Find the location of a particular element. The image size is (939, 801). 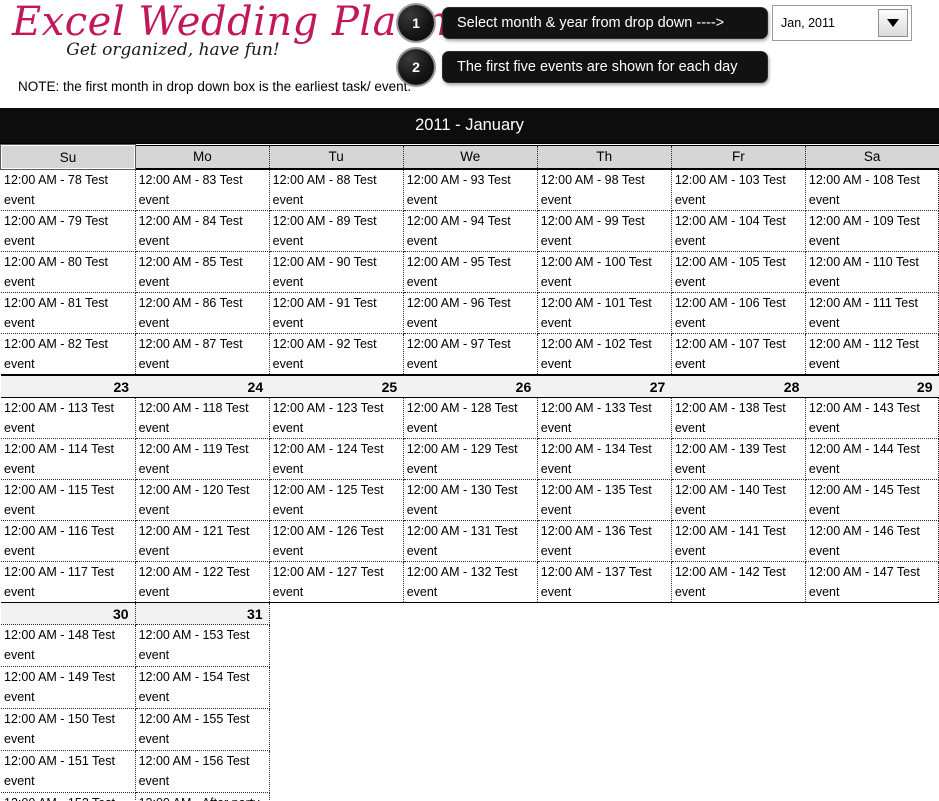

event-cell: 12:00 AM - 154 Test event is located at coordinates (202, 687).